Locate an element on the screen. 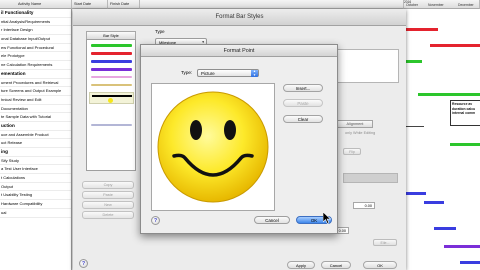 This screenshot has width=480, height=270. paste-picture-button: Paste is located at coordinates (303, 103).